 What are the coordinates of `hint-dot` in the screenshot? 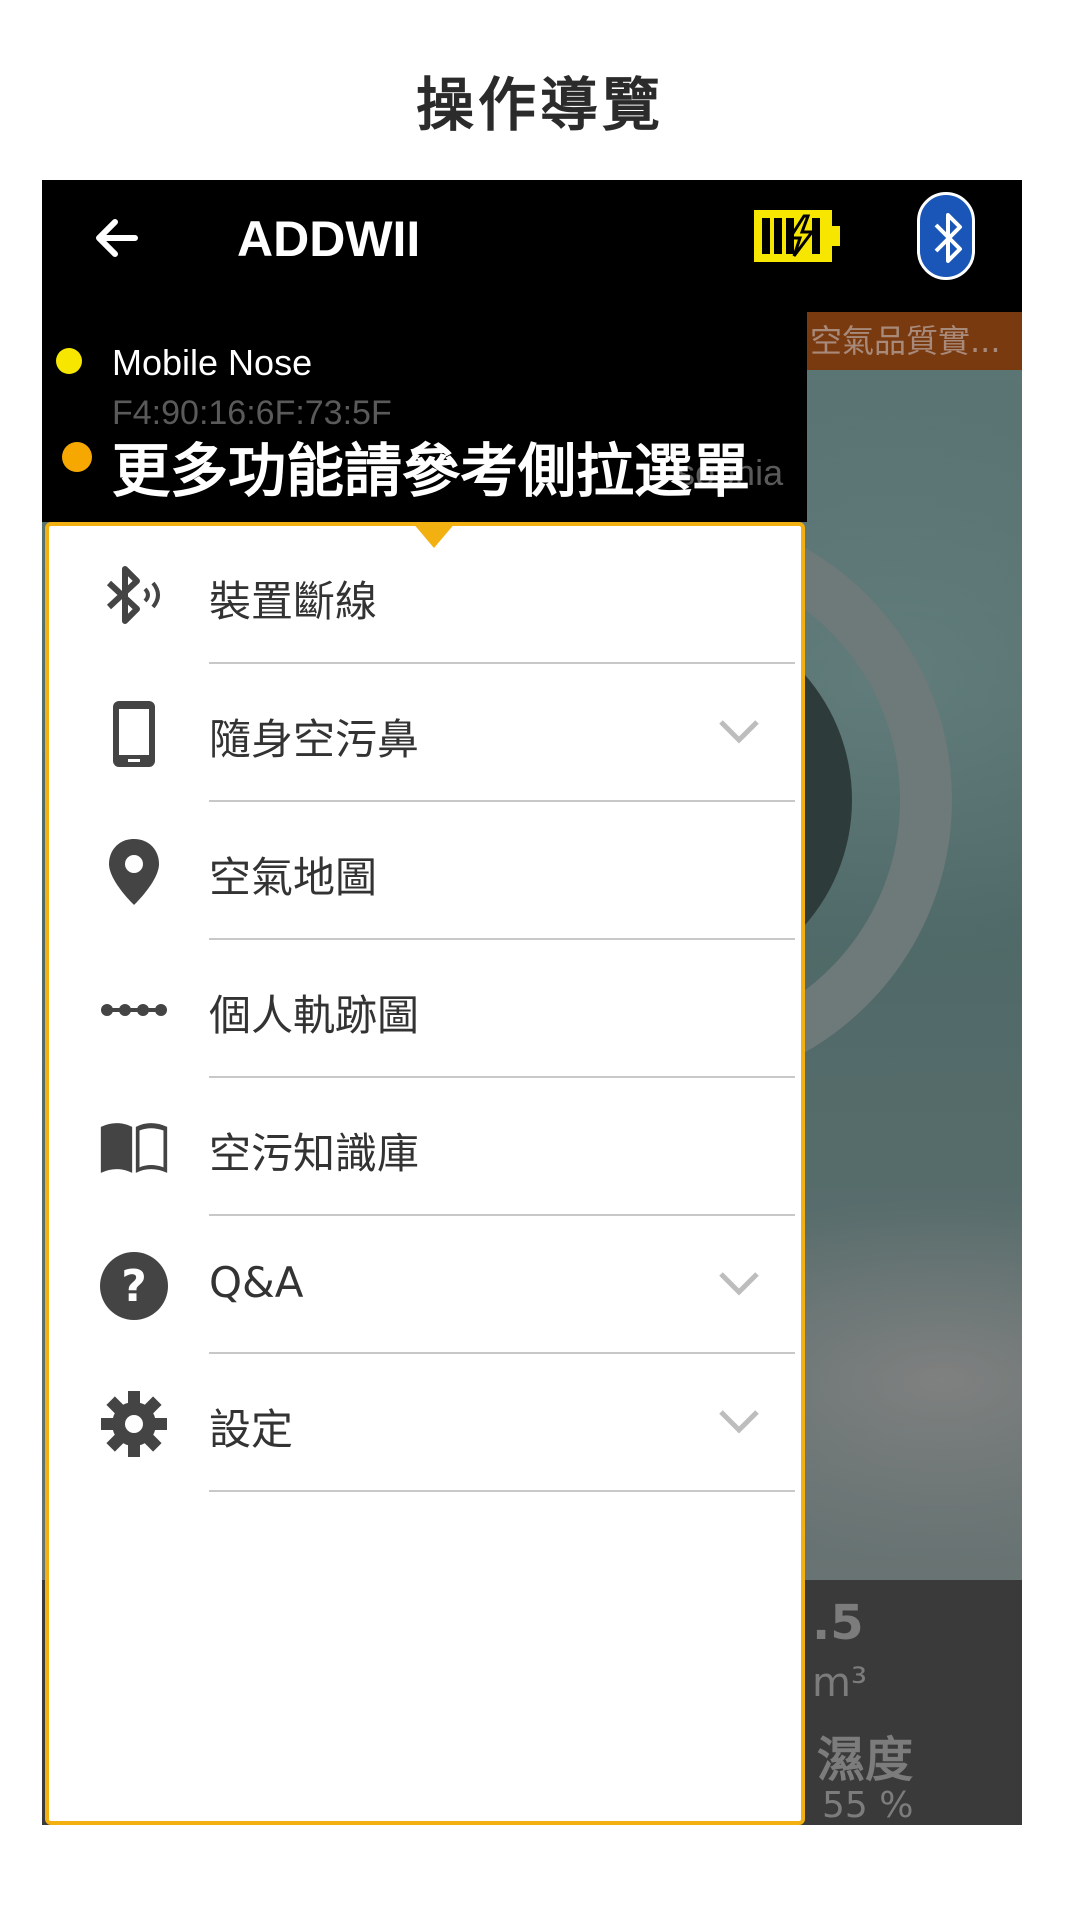 It's located at (77, 457).